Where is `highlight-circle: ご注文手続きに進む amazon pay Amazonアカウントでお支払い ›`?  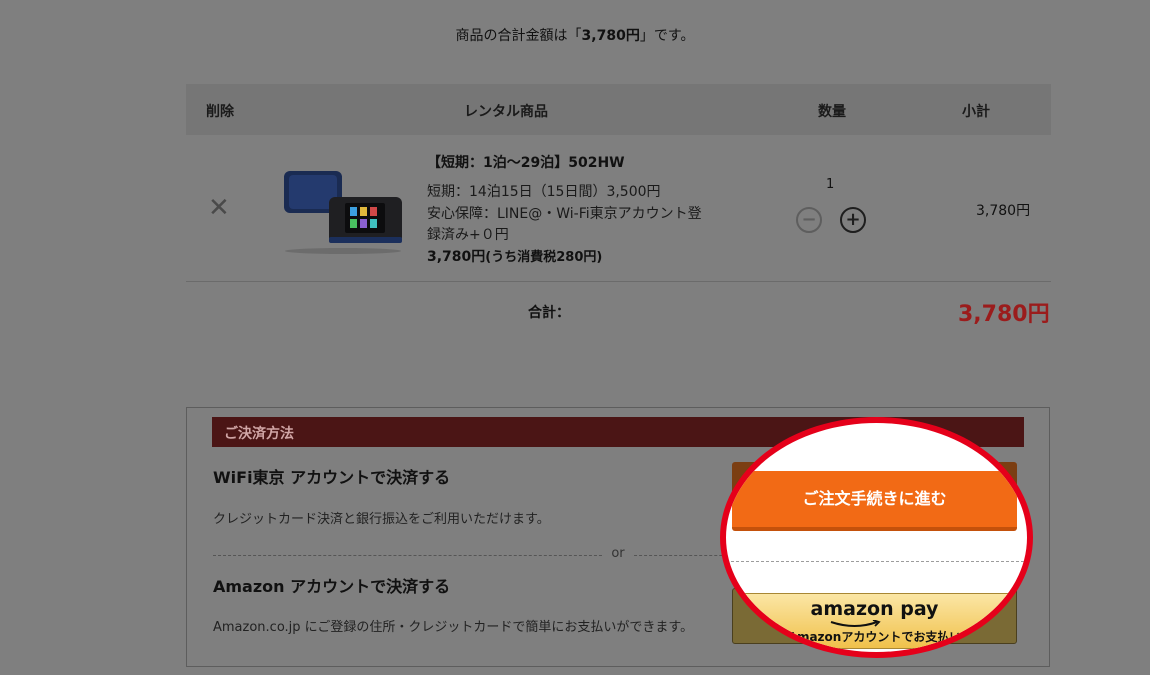
highlight-circle: ご注文手続きに進む amazon pay Amazonアカウントでお支払い › is located at coordinates (876, 537).